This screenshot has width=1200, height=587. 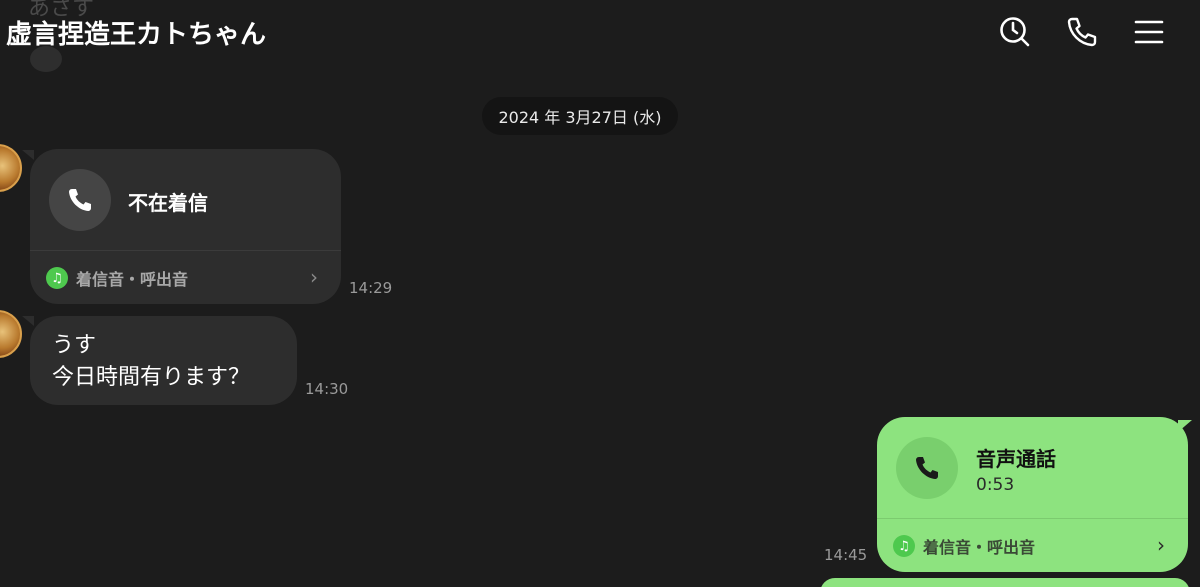 What do you see at coordinates (580, 116) in the screenshot?
I see `date-separator: 2024 年 3月27日 (水)` at bounding box center [580, 116].